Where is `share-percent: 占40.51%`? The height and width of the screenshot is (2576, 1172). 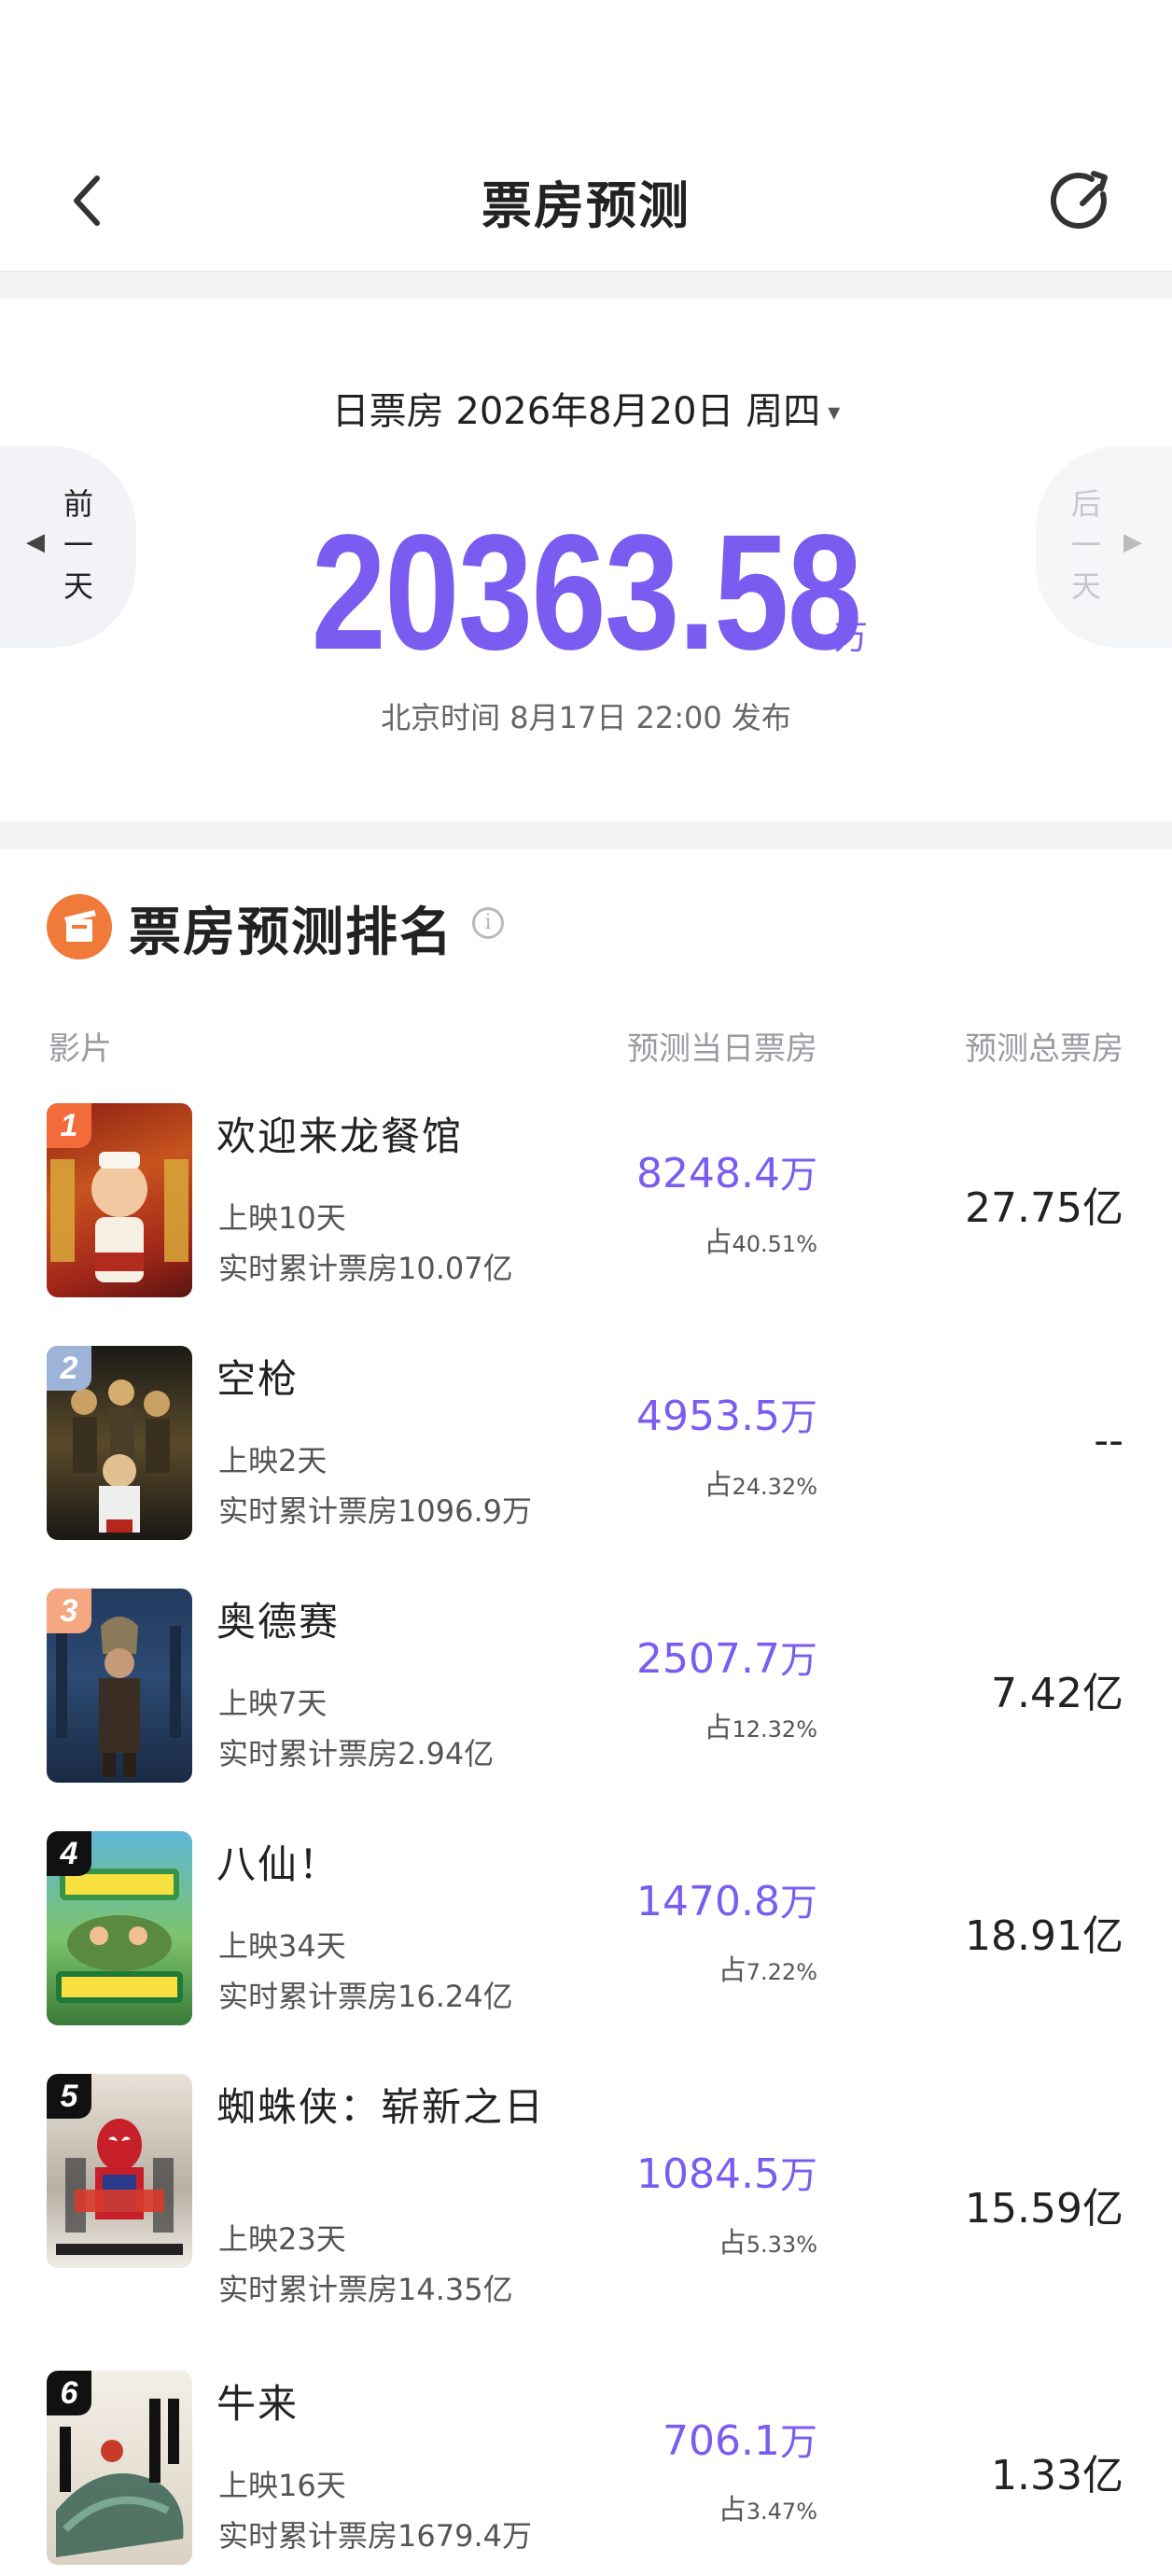 share-percent: 占40.51% is located at coordinates (760, 1242).